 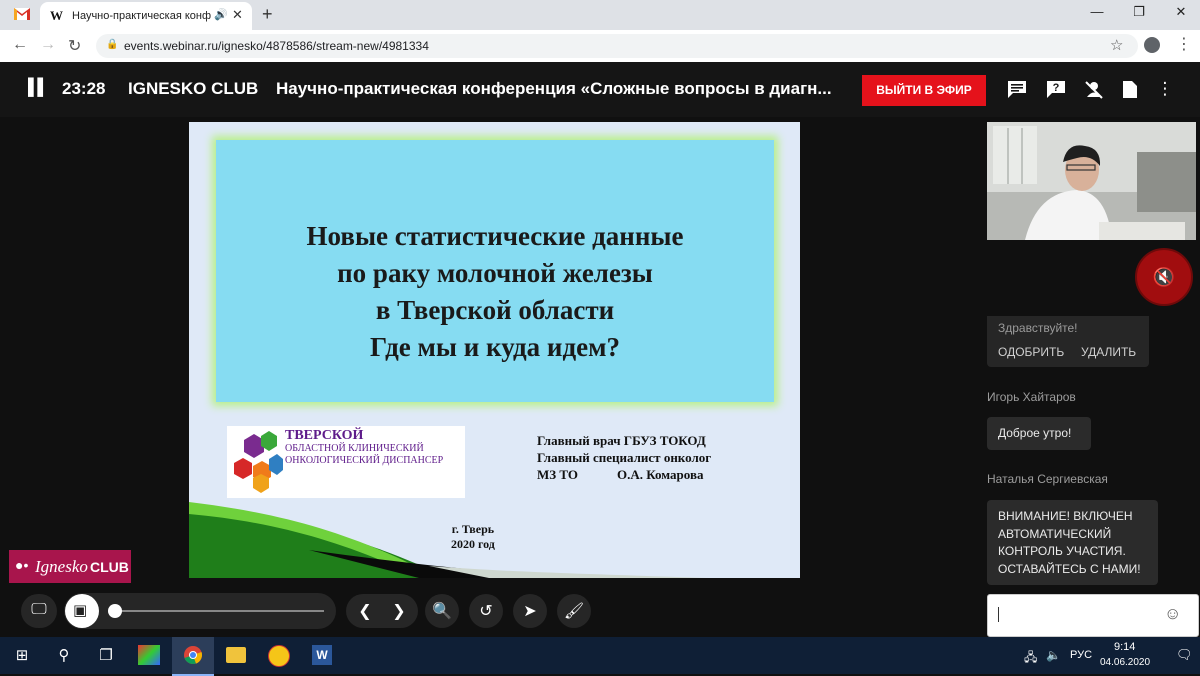 I want to click on delete-button: УДАЛИТЬ, so click(x=1108, y=352).